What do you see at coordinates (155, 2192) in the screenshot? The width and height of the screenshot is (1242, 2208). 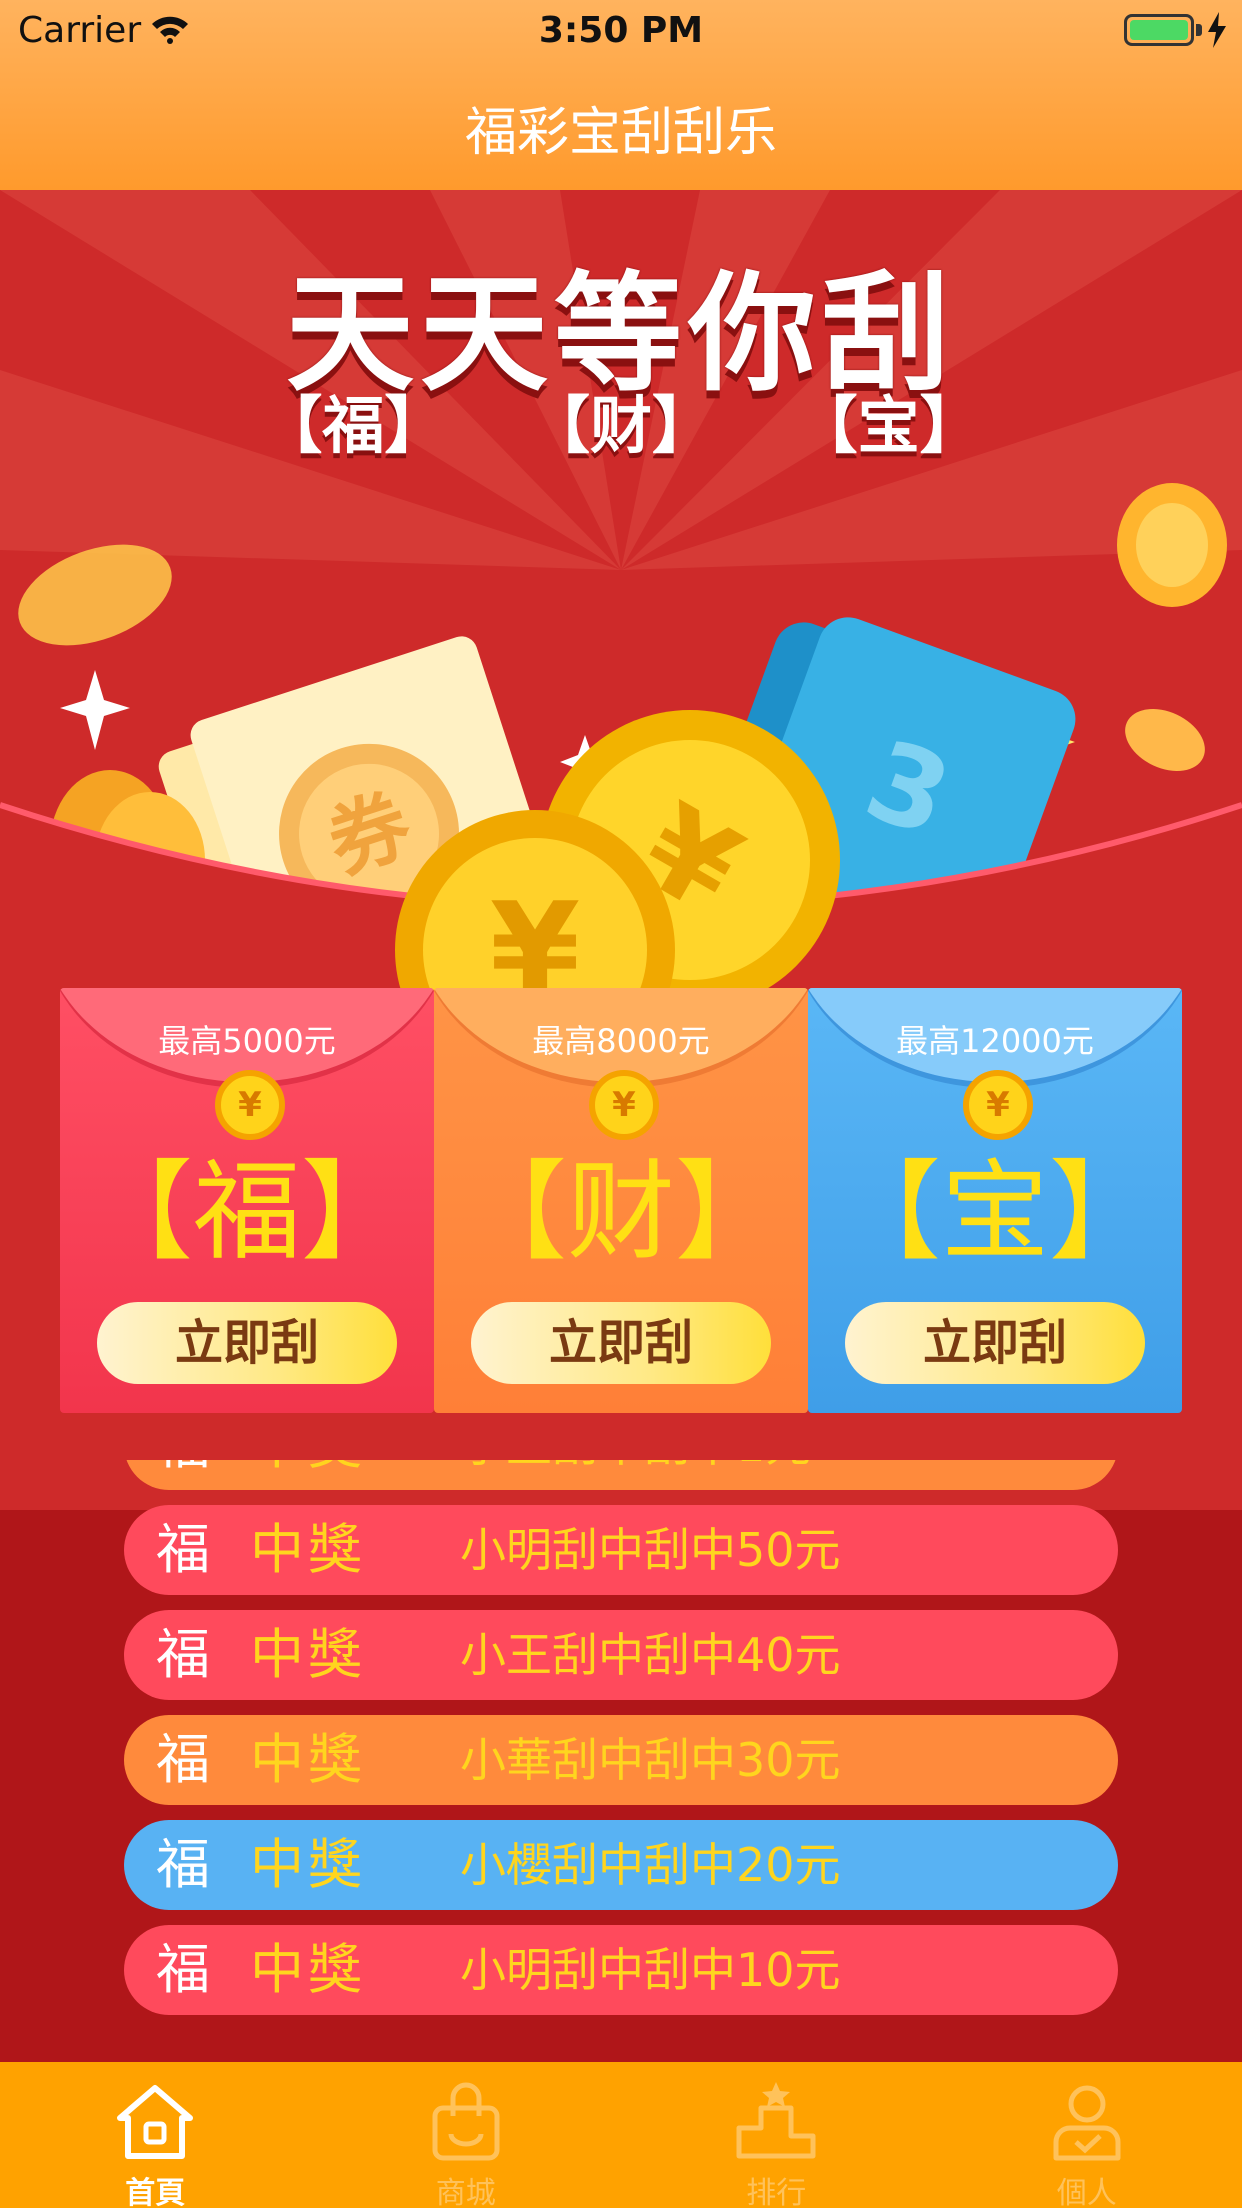 I see `tab-label: 首頁` at bounding box center [155, 2192].